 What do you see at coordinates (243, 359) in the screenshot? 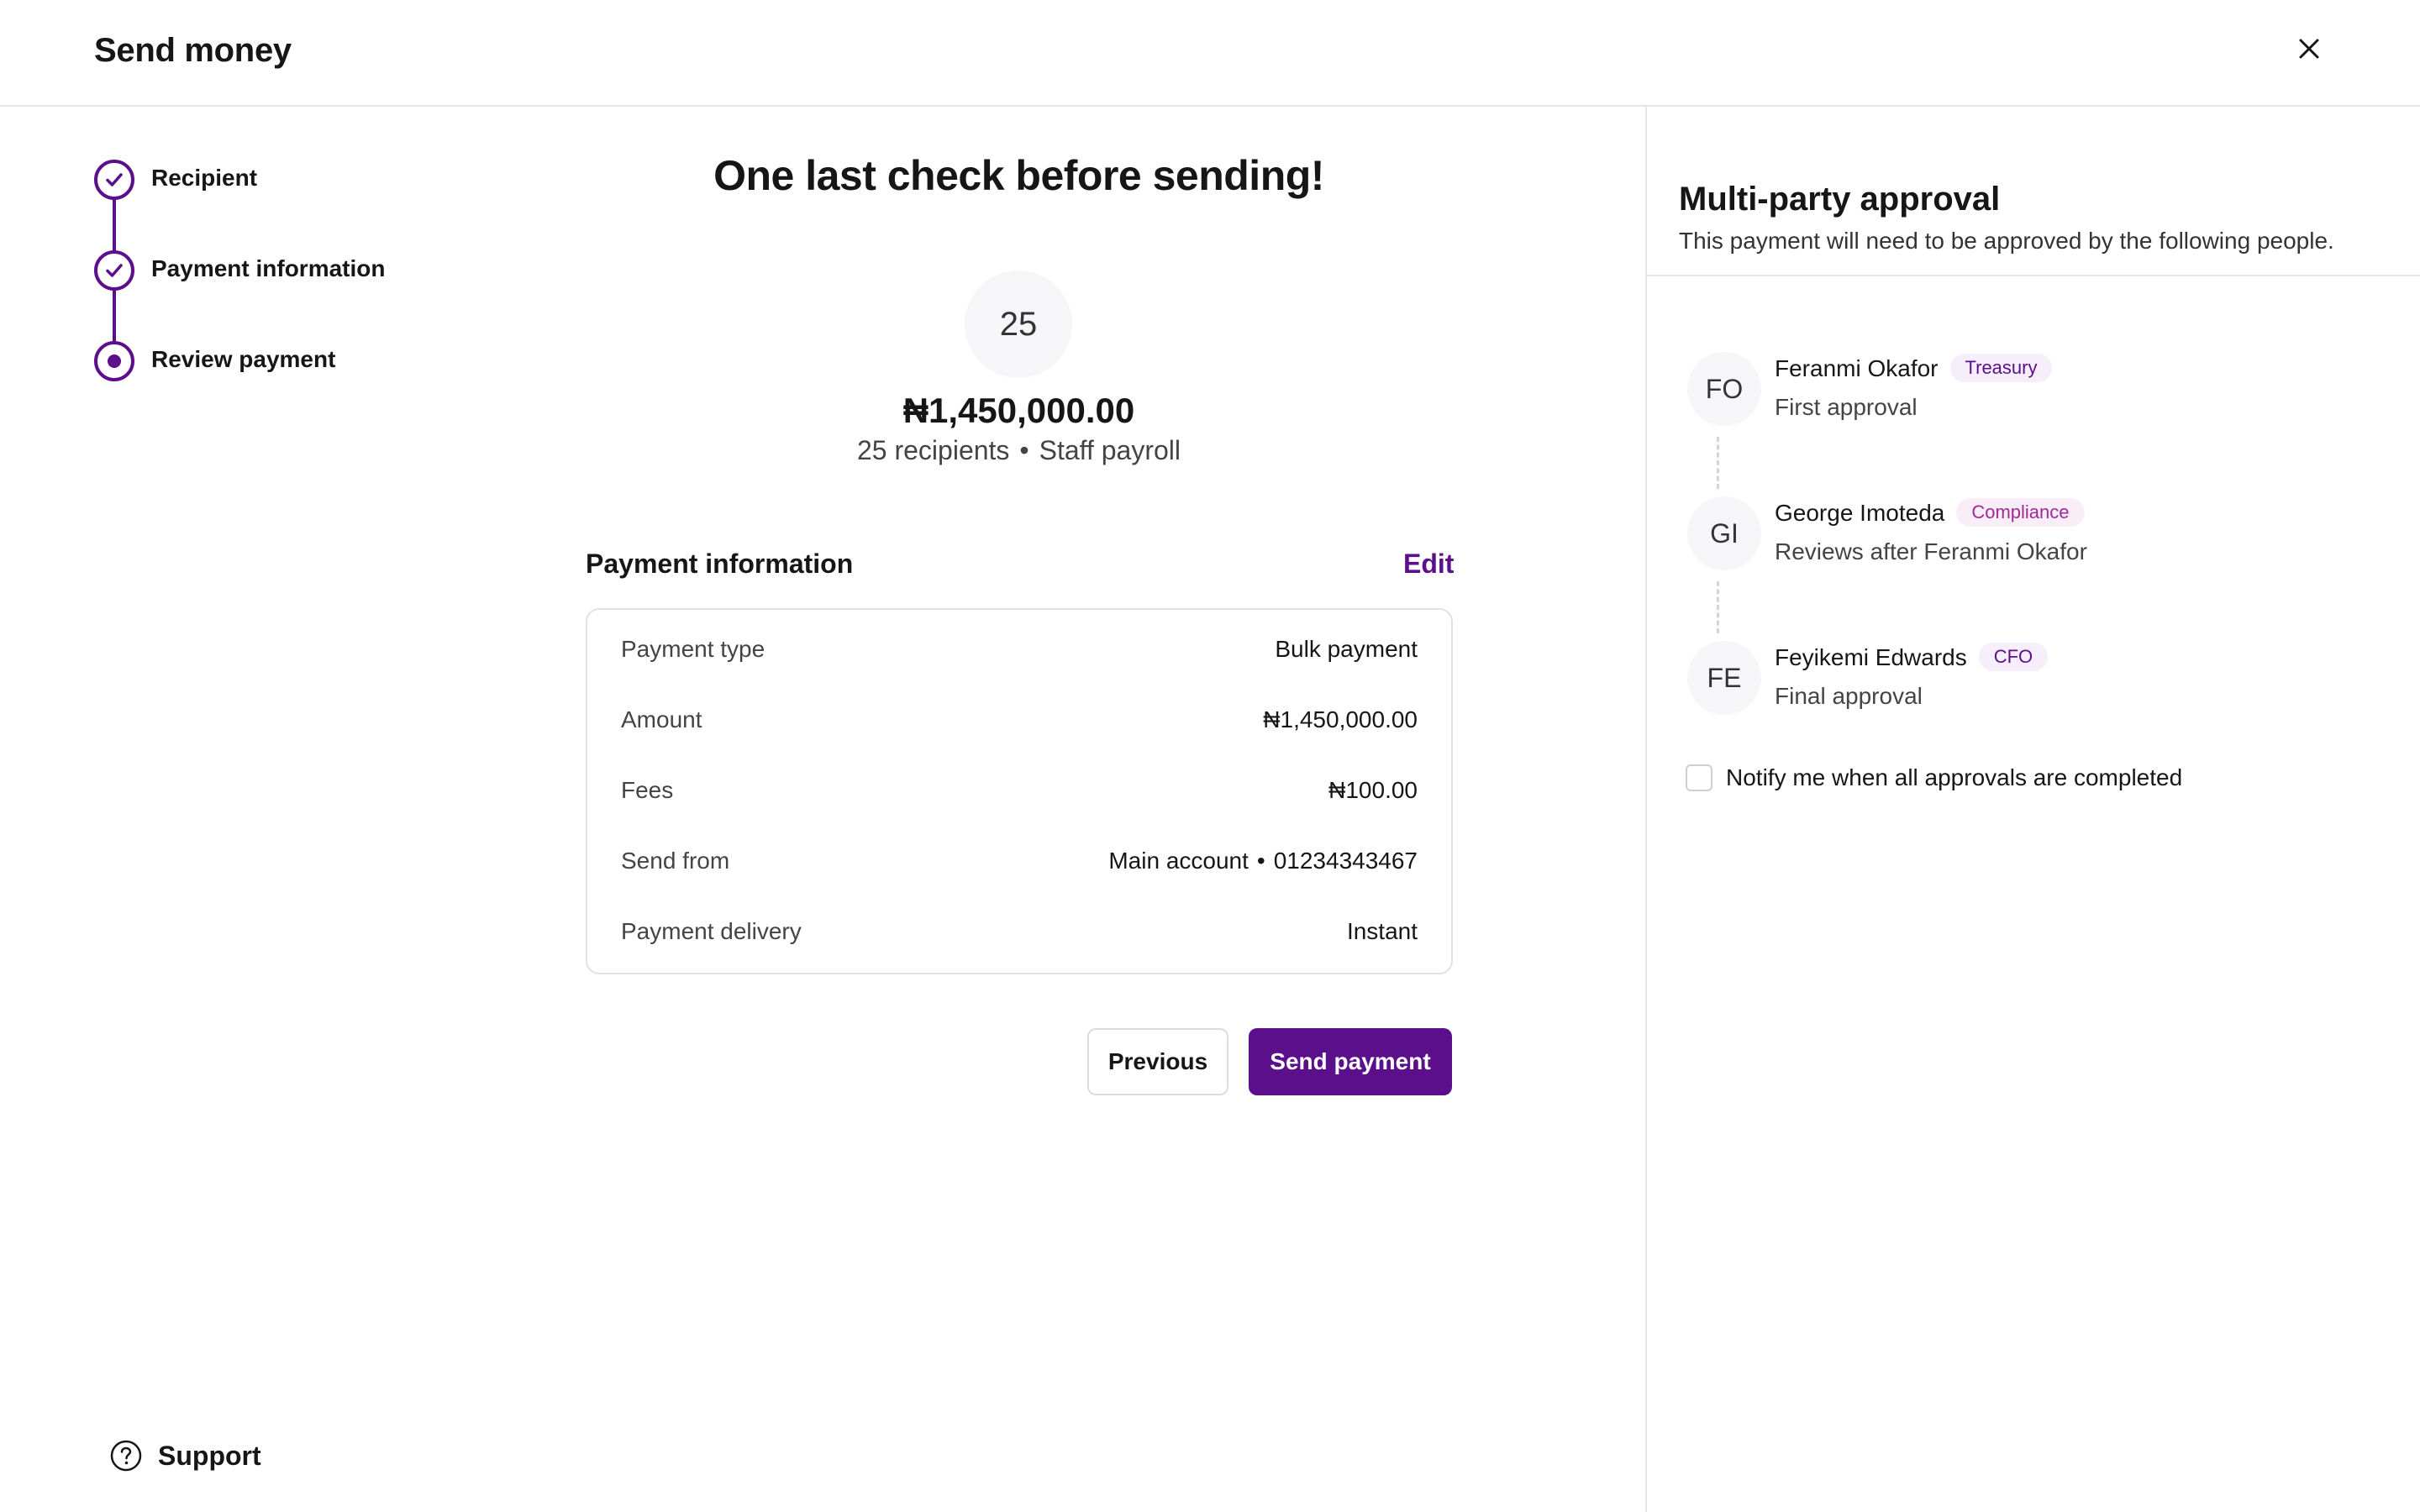
I see `step-label: Review payment` at bounding box center [243, 359].